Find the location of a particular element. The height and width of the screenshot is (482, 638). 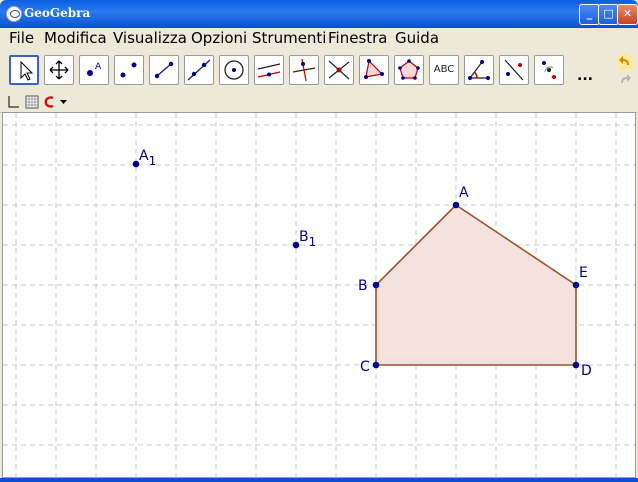

menu-strumenti: Strumenti is located at coordinates (289, 38).